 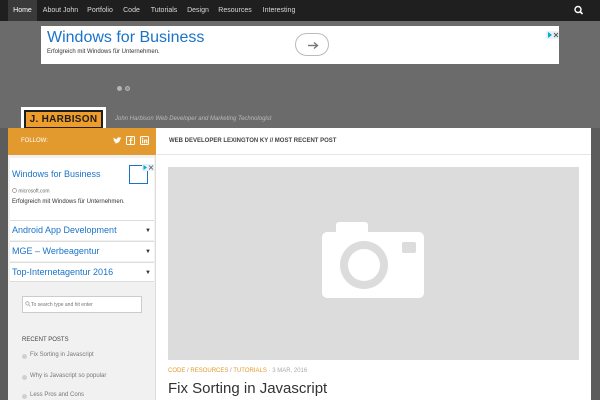 I want to click on sidebar-ad-domain: microsoft.com, so click(x=31, y=191).